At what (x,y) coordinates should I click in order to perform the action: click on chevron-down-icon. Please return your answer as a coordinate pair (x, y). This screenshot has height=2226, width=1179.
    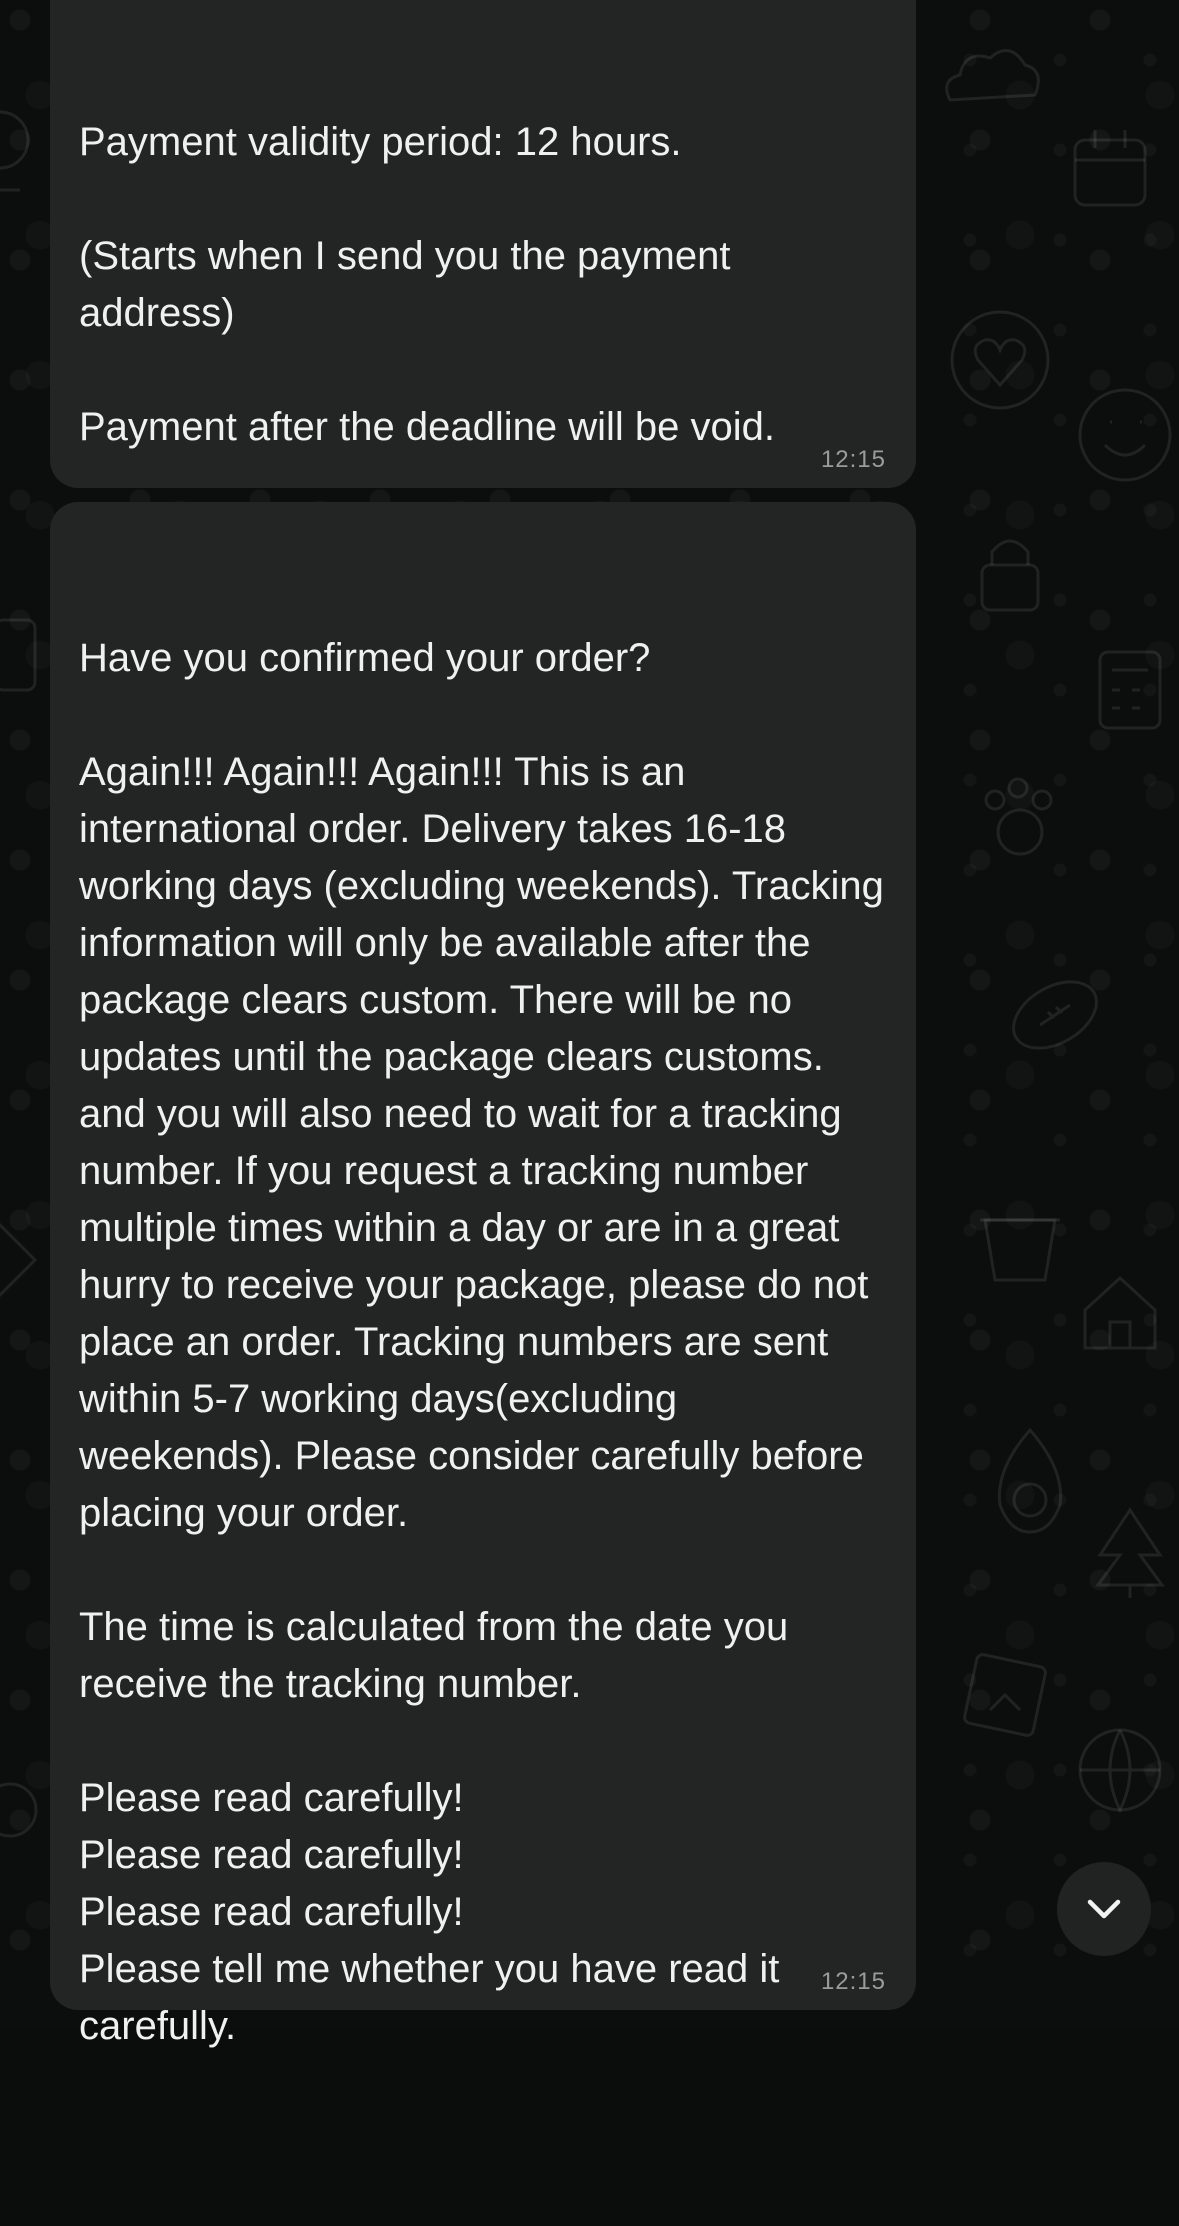
    Looking at the image, I should click on (1104, 1909).